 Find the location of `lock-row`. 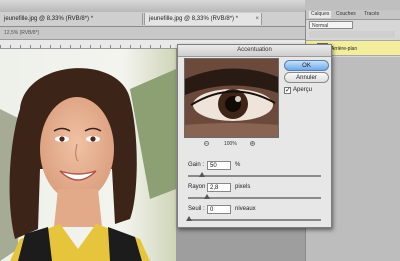

lock-row is located at coordinates (352, 34).